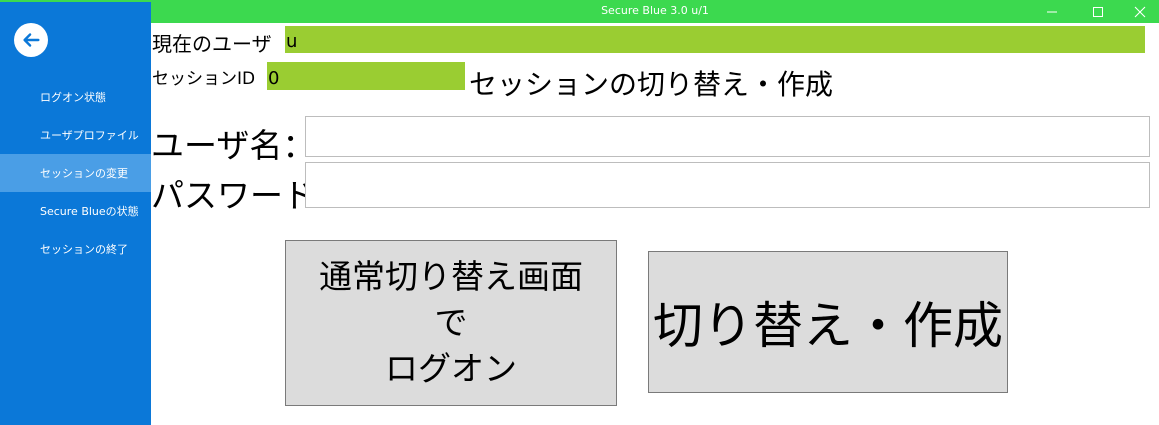 This screenshot has height=425, width=1159. What do you see at coordinates (727, 136) in the screenshot?
I see `username-input` at bounding box center [727, 136].